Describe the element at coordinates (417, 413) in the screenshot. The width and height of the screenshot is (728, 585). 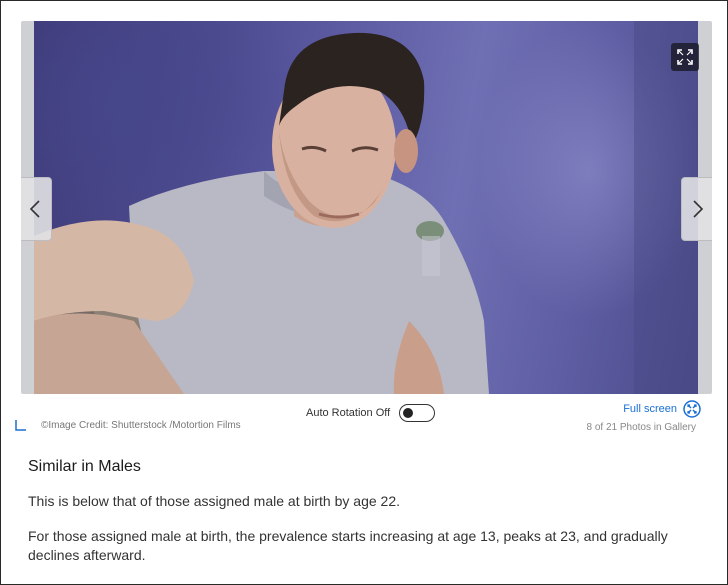
I see `auto-rotation-toggle` at that location.